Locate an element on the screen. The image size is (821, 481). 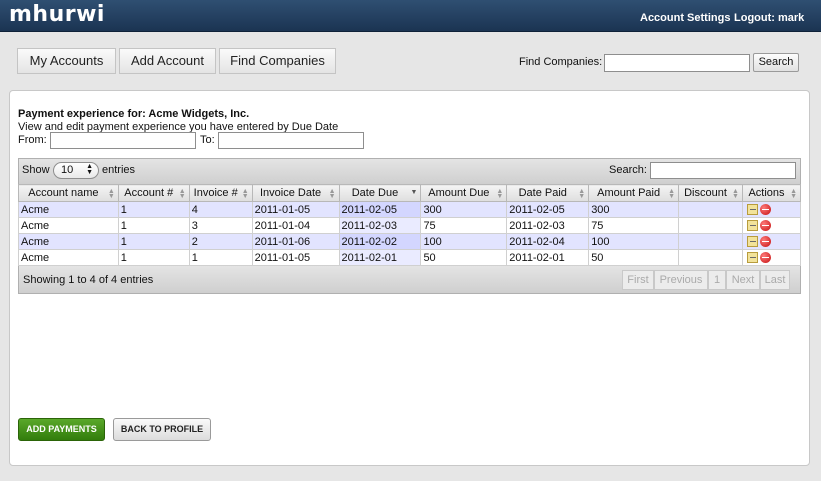
pager-next: Next is located at coordinates (743, 280).